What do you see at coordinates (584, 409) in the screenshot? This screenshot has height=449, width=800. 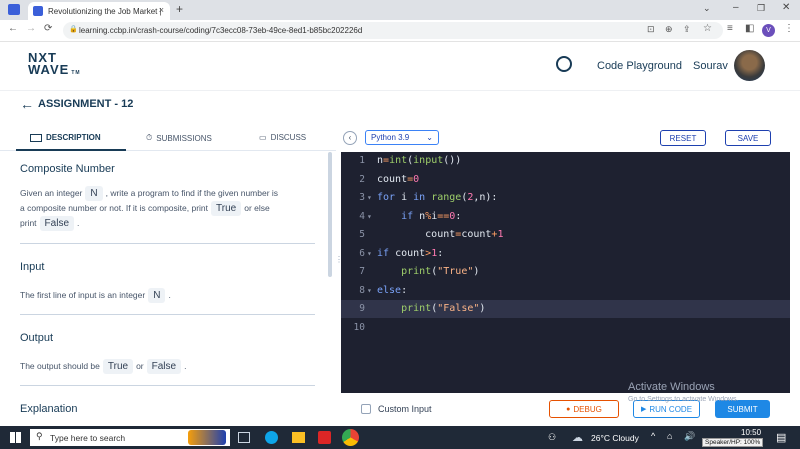 I see `debug-button: ● DEBUG` at bounding box center [584, 409].